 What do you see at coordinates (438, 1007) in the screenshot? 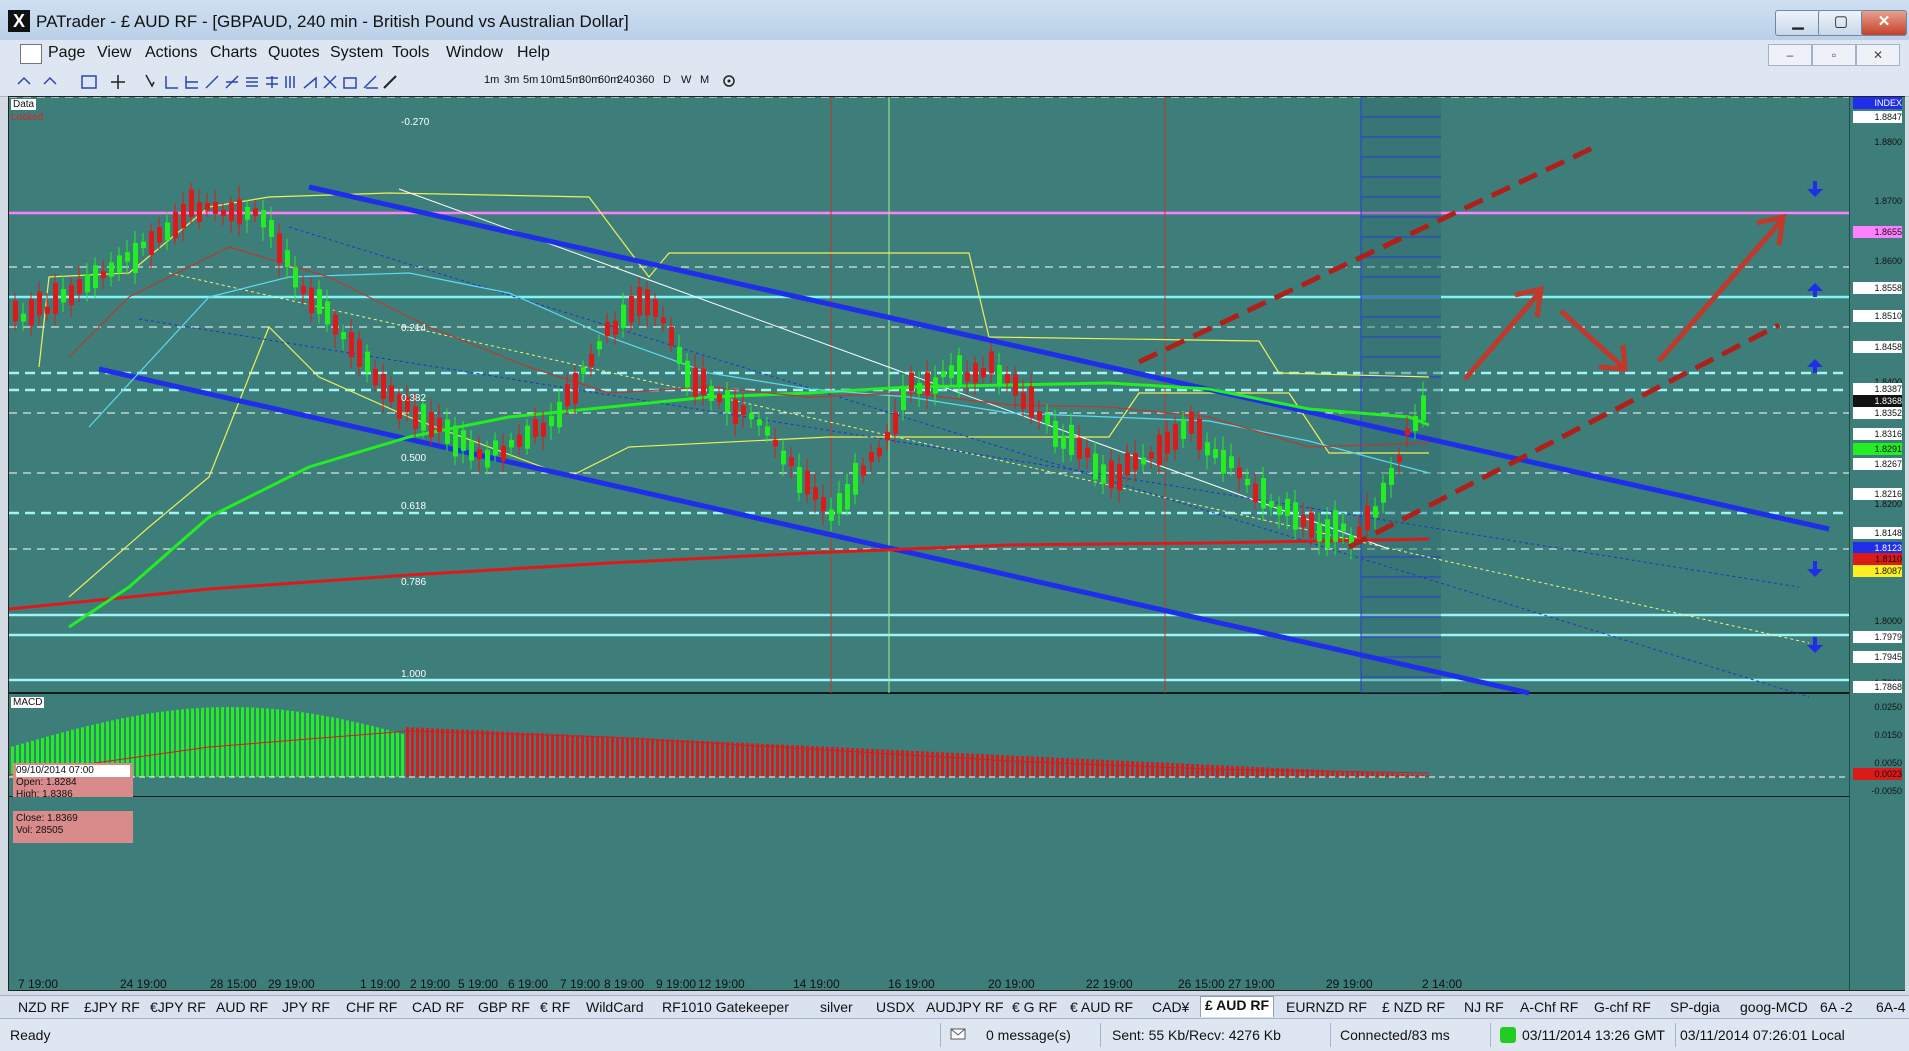
I see `chart-tab: CAD RF` at bounding box center [438, 1007].